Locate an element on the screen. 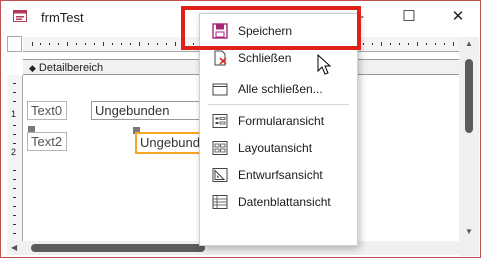 The height and width of the screenshot is (258, 481). scroll-up-icon: ▲ is located at coordinates (469, 43).